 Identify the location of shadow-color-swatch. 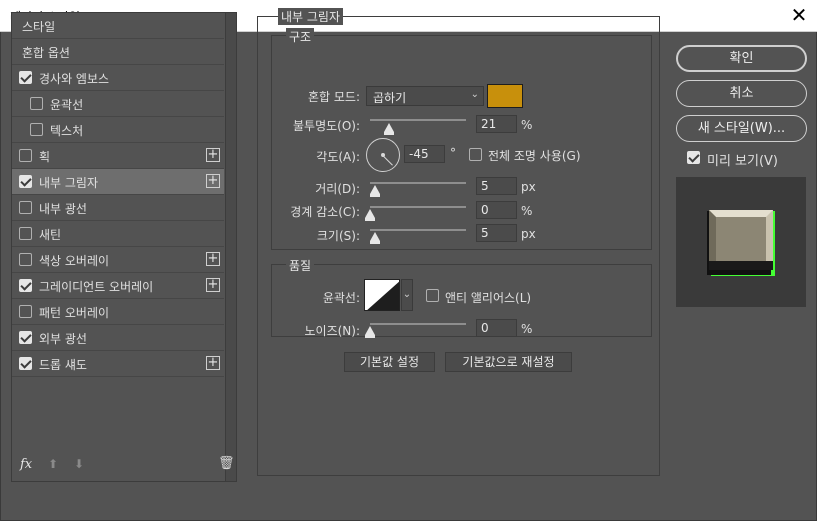
(505, 96).